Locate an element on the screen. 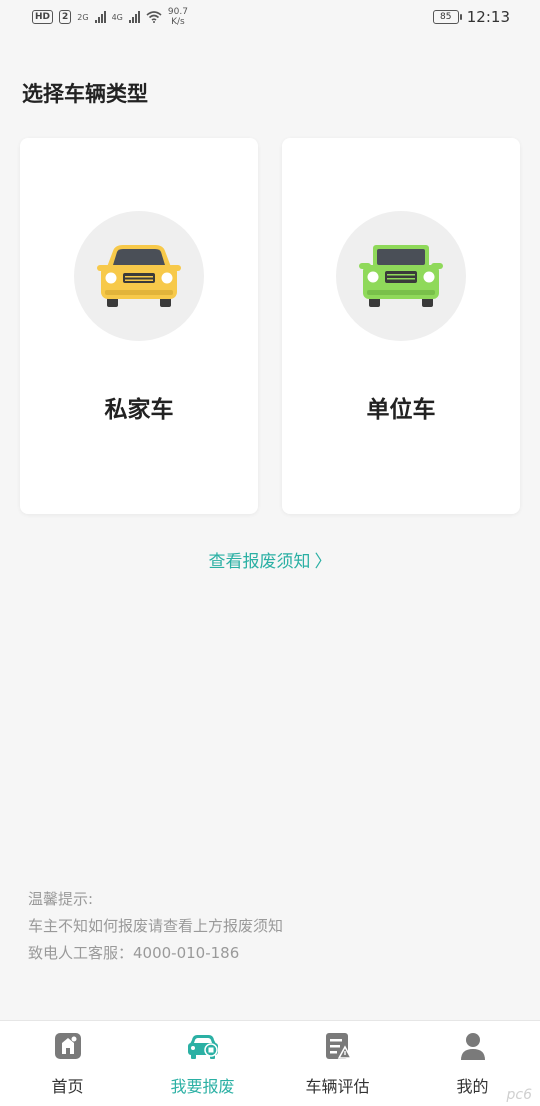 This screenshot has height=1106, width=540. home-icon is located at coordinates (68, 1046).